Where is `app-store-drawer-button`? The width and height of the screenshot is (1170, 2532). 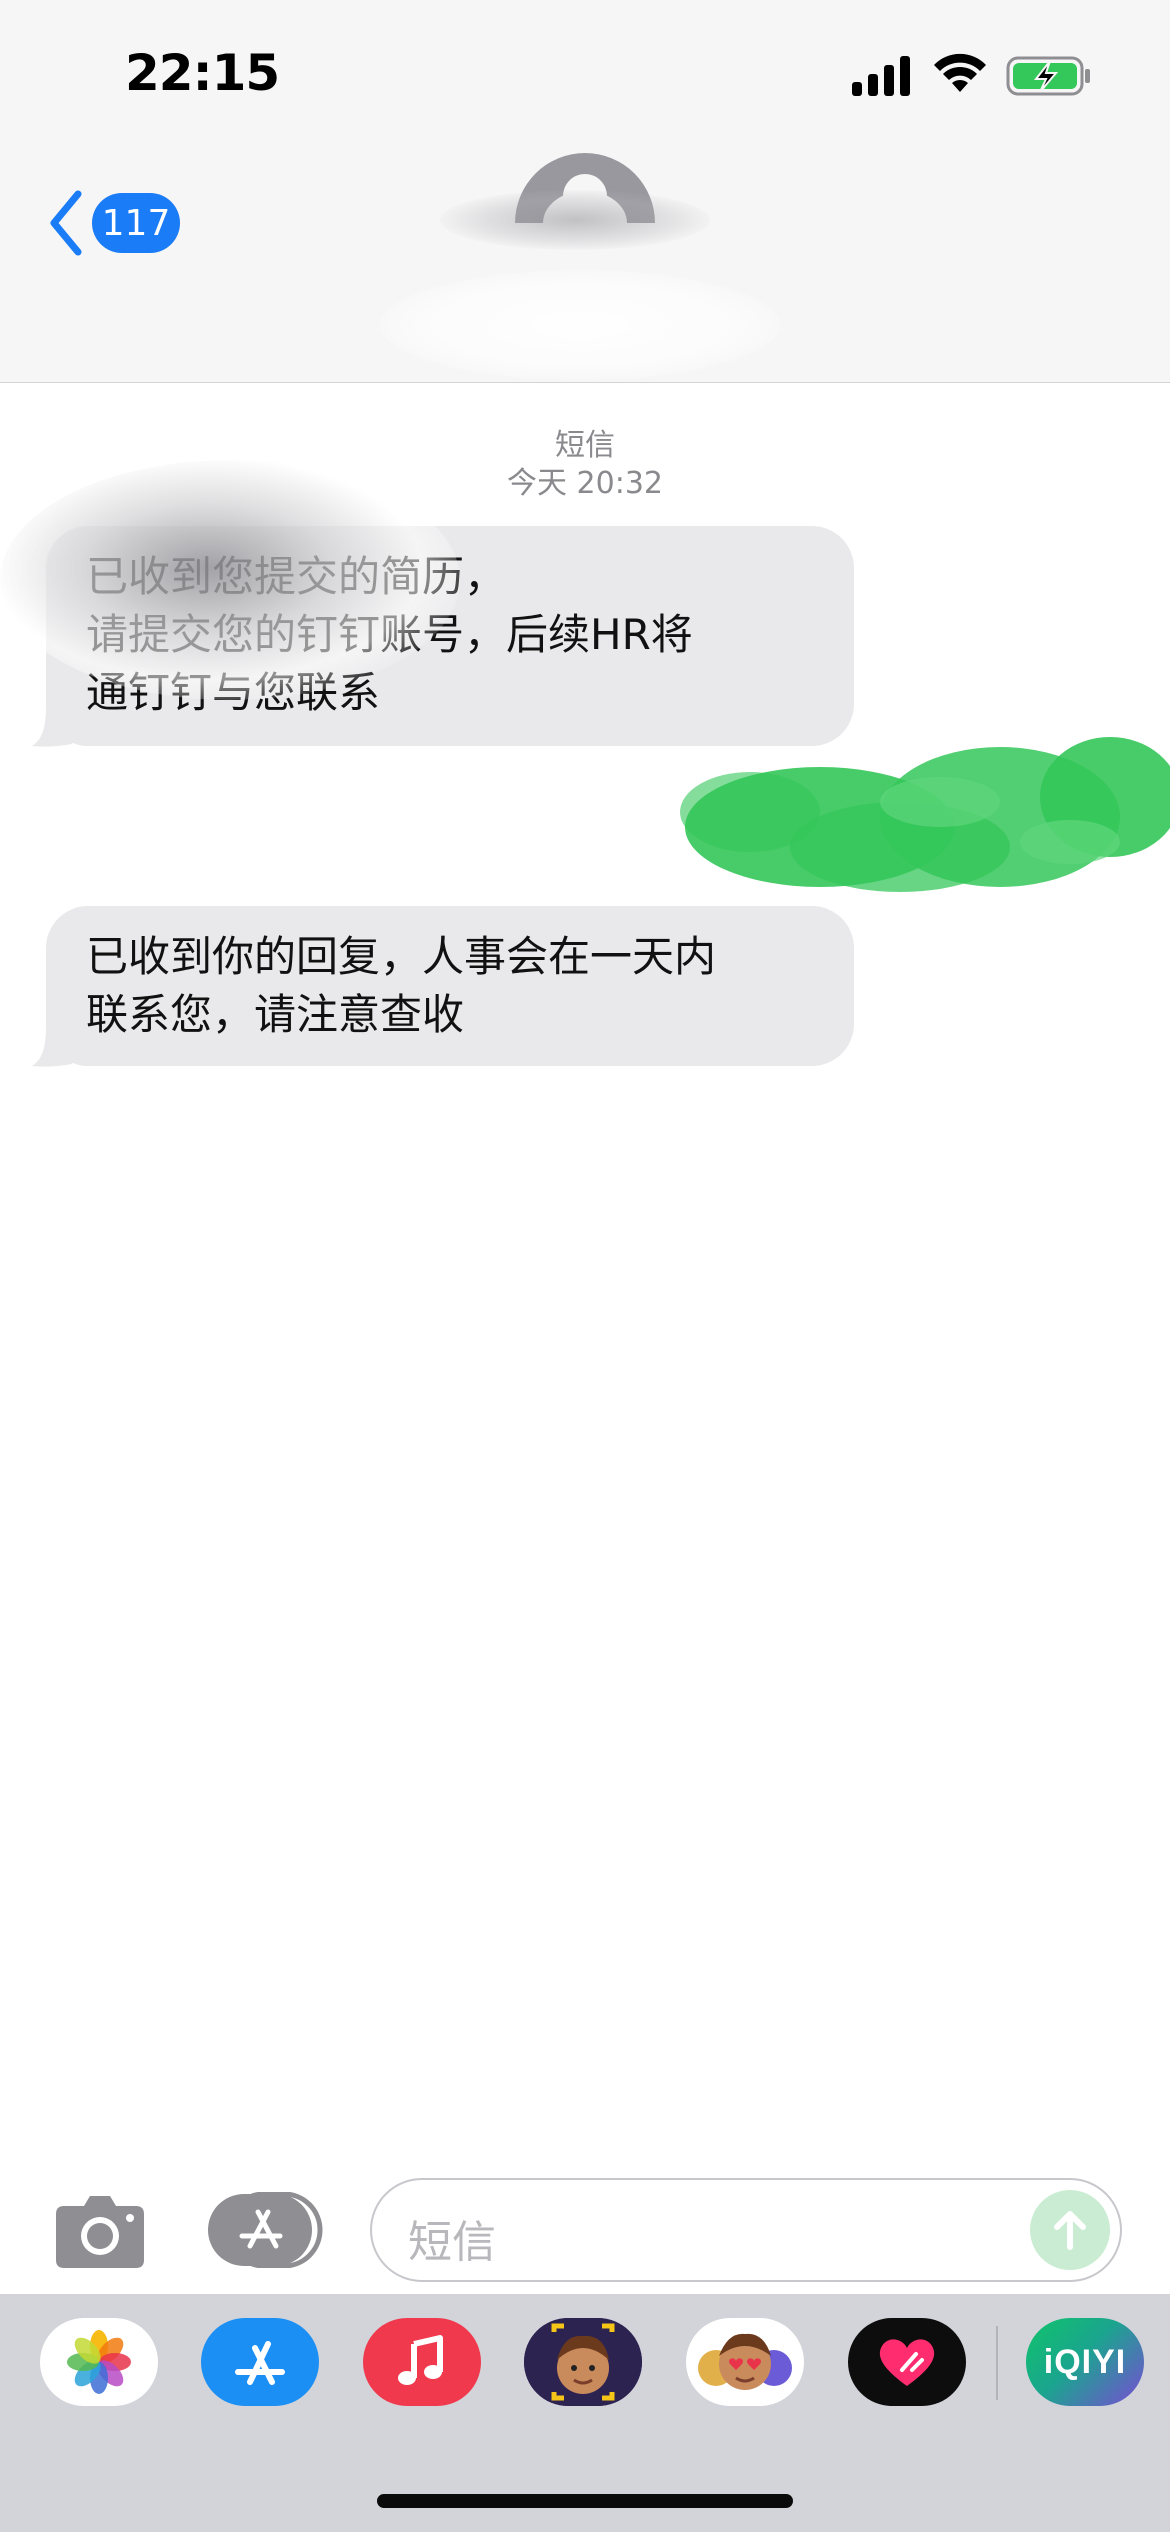
app-store-drawer-button is located at coordinates (265, 2230).